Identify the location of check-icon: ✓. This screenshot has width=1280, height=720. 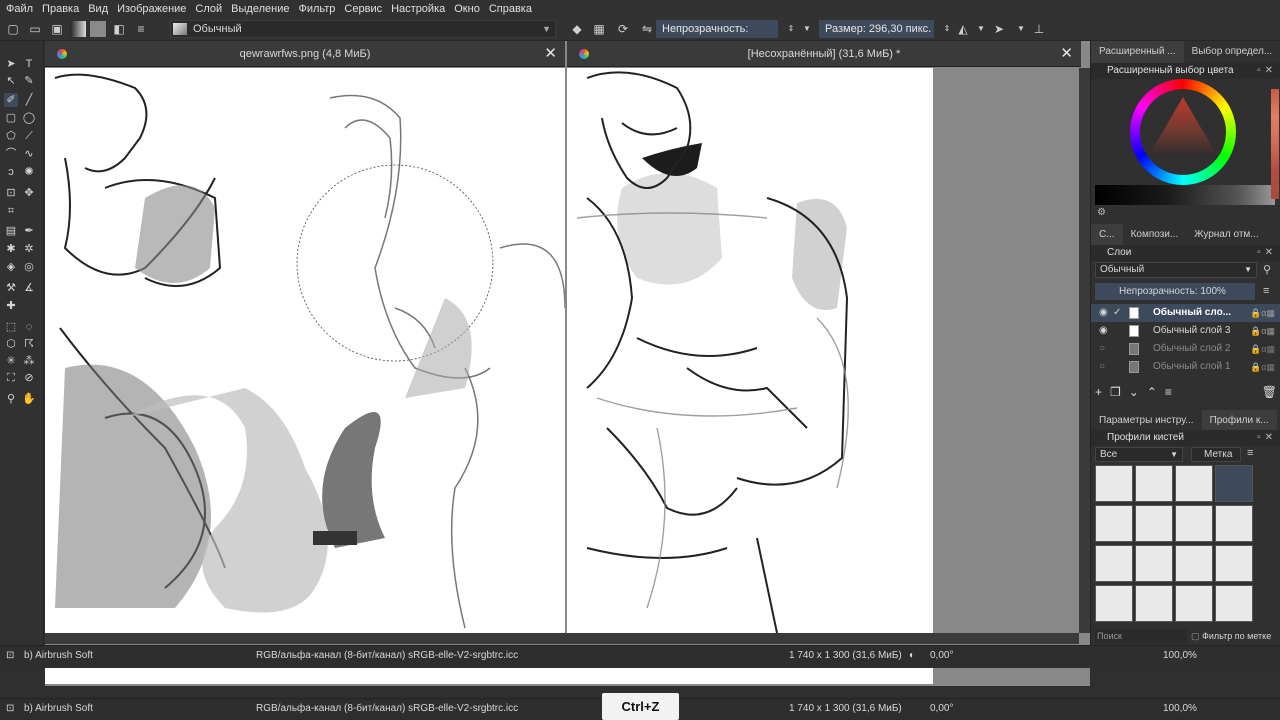
(1117, 313).